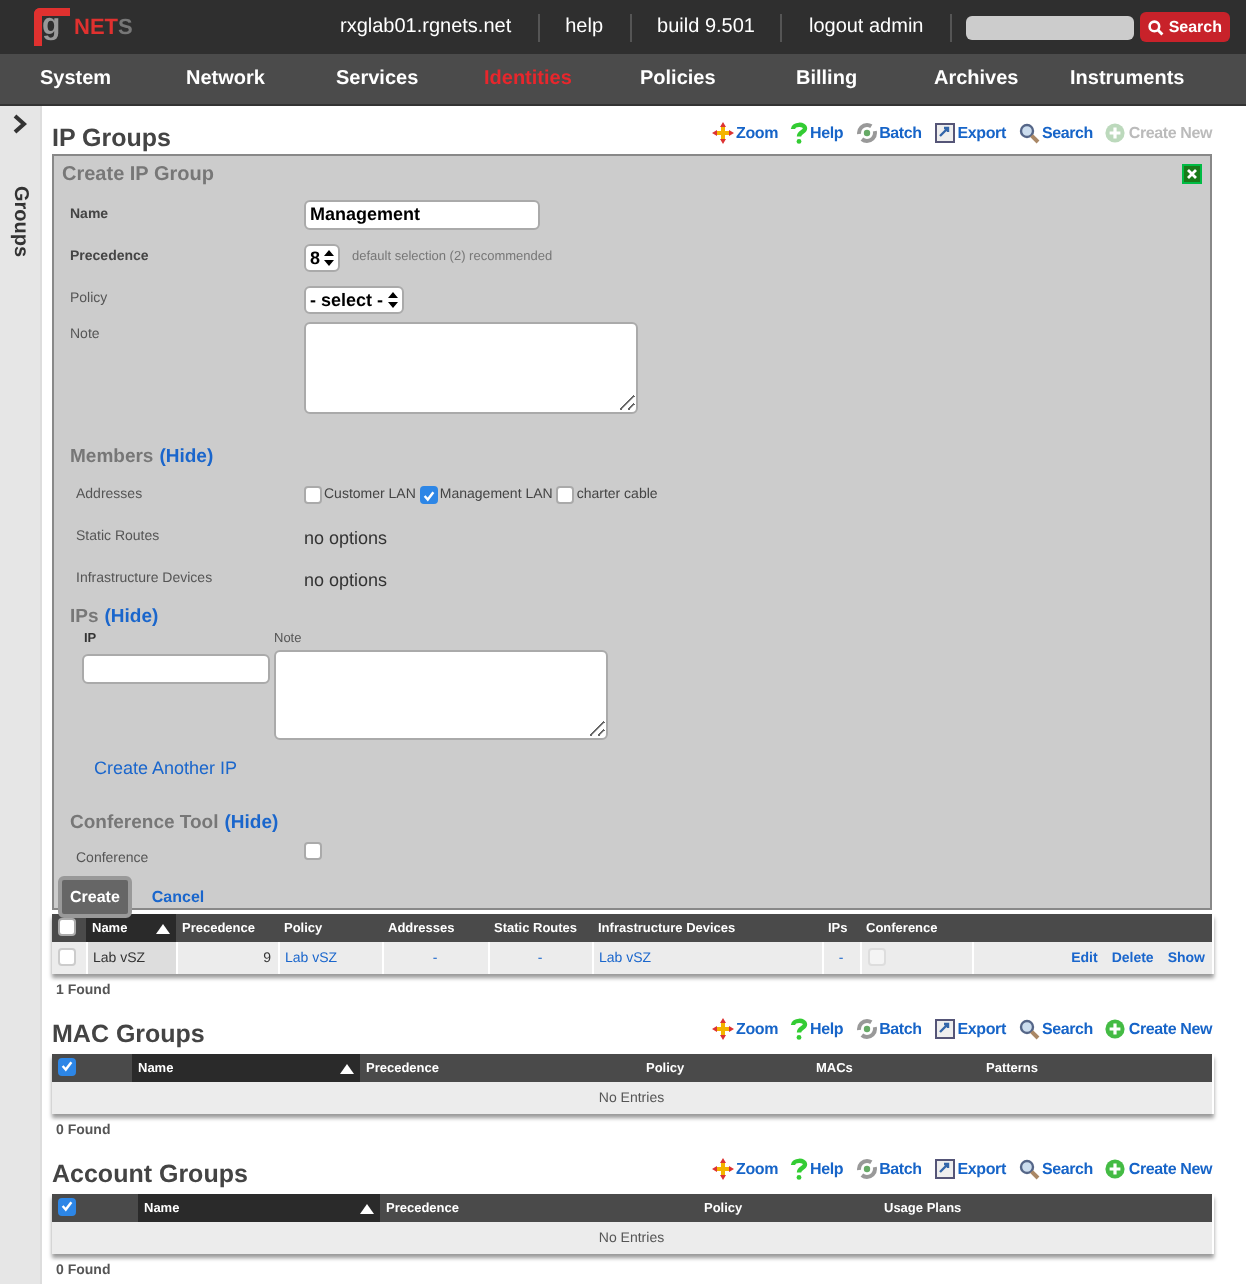 This screenshot has width=1246, height=1284. Describe the element at coordinates (867, 27) in the screenshot. I see `header-link: logout admin` at that location.